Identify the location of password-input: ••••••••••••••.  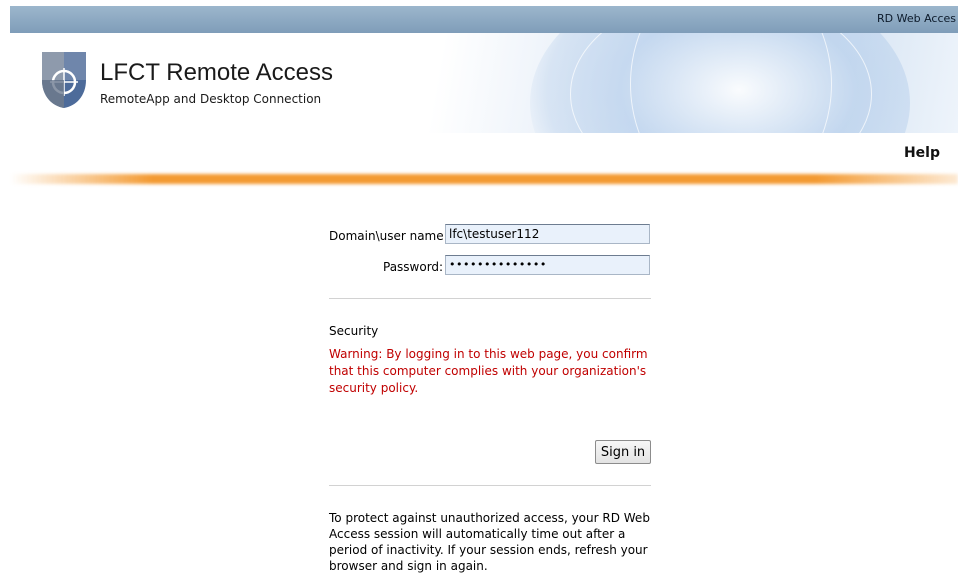
(547, 265).